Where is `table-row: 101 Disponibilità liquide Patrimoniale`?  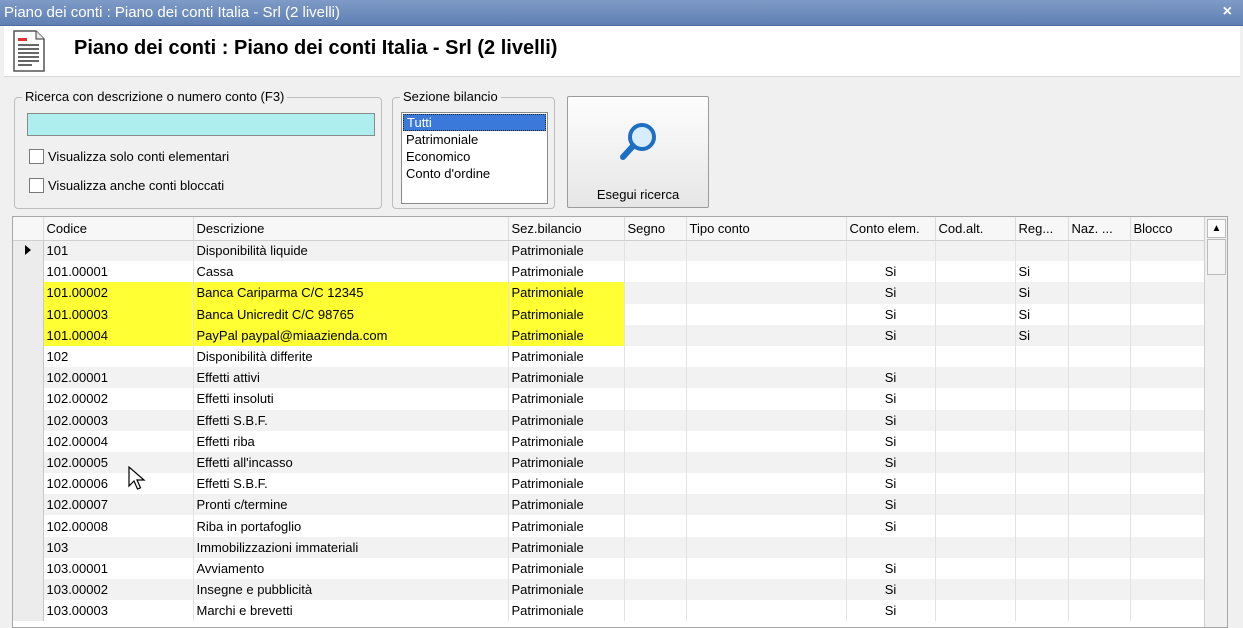
table-row: 101 Disponibilità liquide Patrimoniale is located at coordinates (609, 251).